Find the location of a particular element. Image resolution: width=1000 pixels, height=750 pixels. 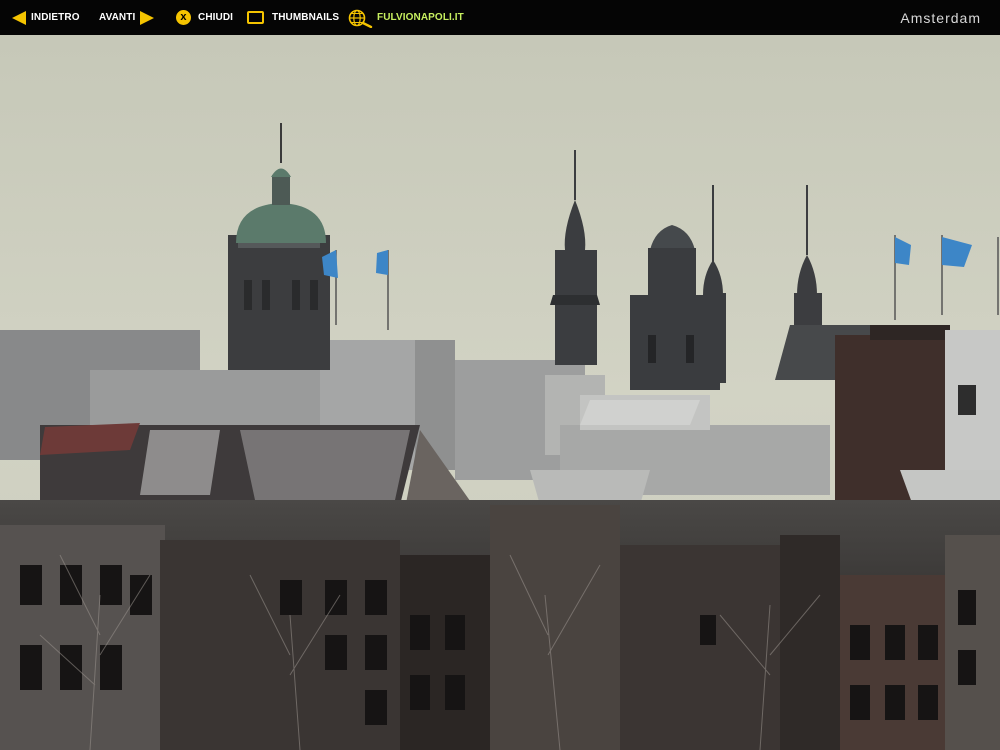

site-link: FULVIONAPOLI.IT is located at coordinates (405, 17).